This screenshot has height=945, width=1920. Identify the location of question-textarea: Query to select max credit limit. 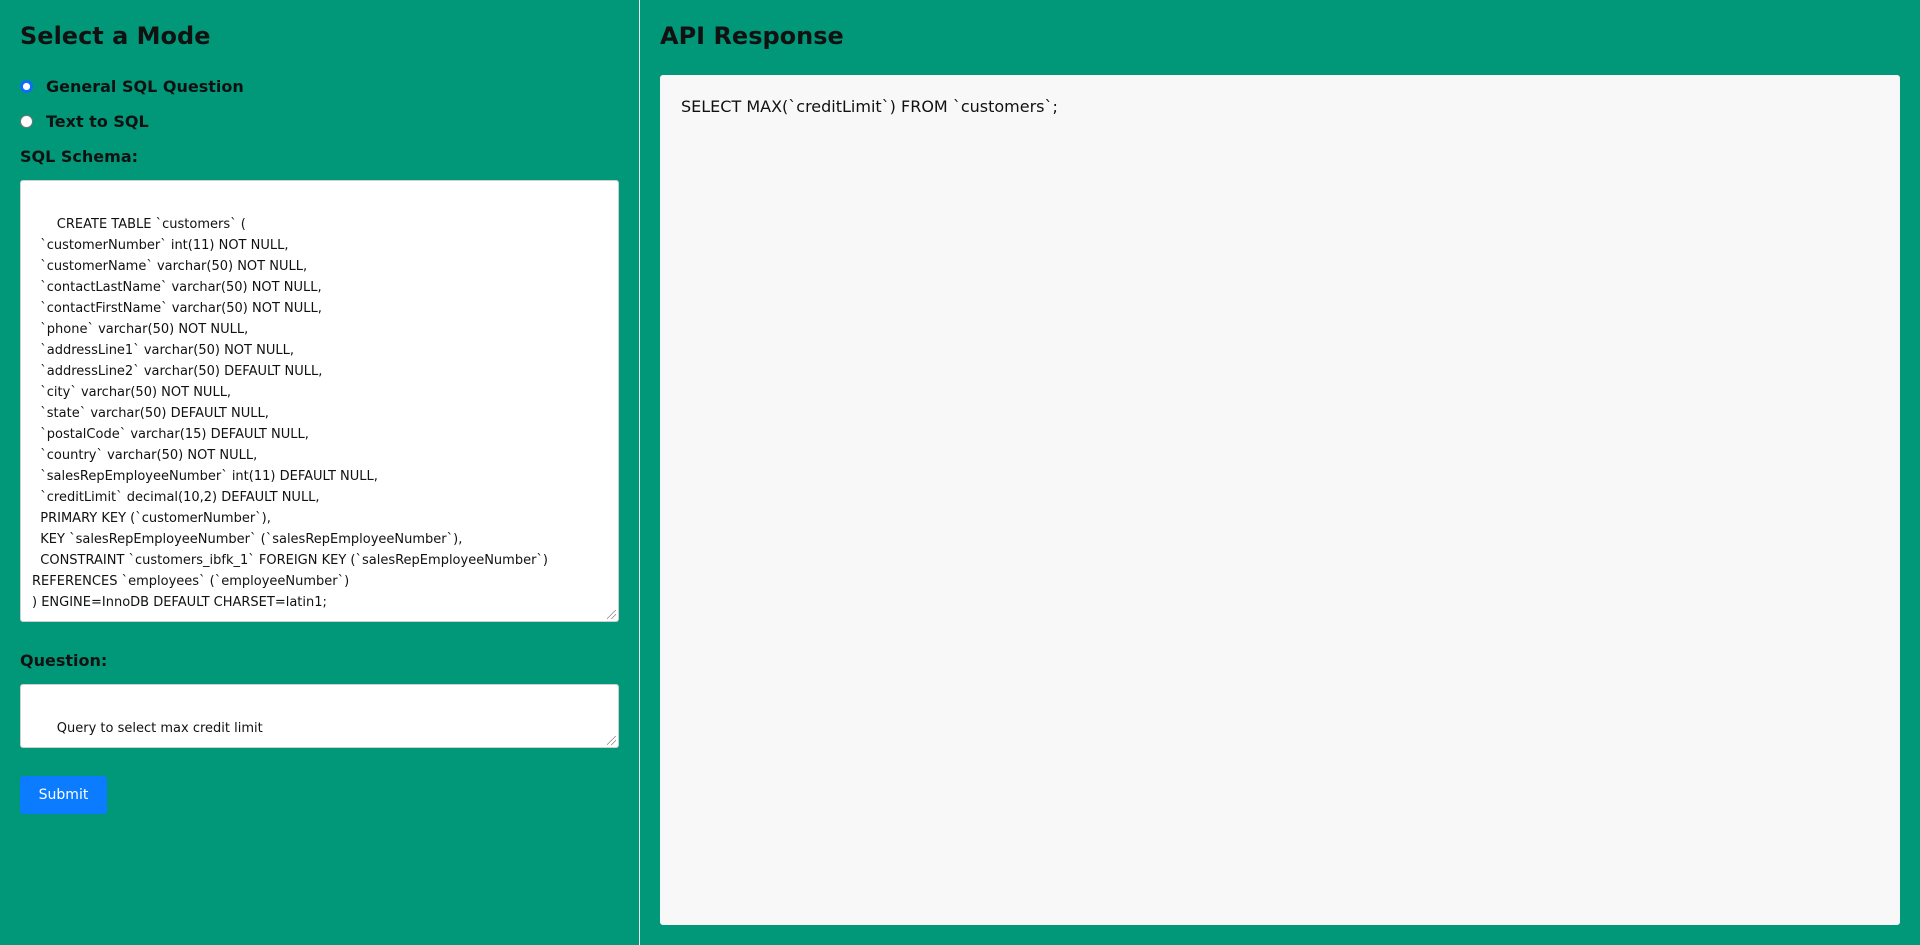
(319, 716).